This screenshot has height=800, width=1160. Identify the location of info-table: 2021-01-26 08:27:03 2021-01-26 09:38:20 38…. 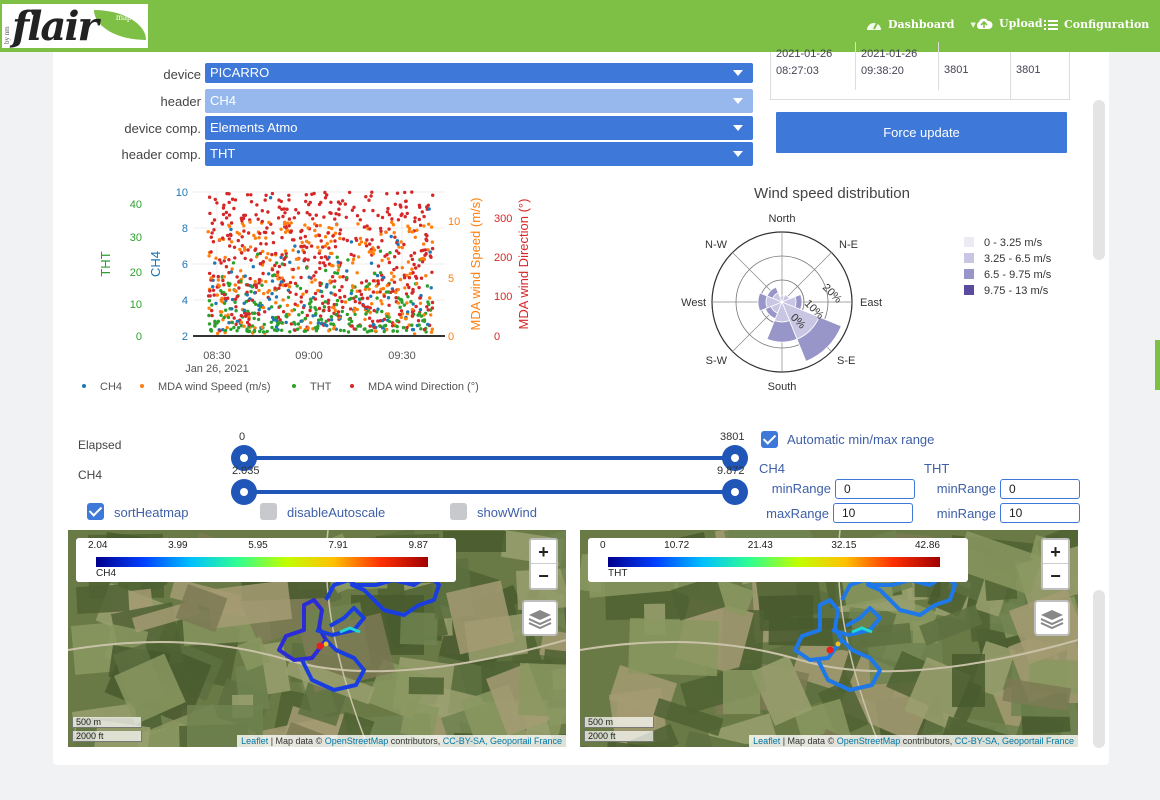
(920, 71).